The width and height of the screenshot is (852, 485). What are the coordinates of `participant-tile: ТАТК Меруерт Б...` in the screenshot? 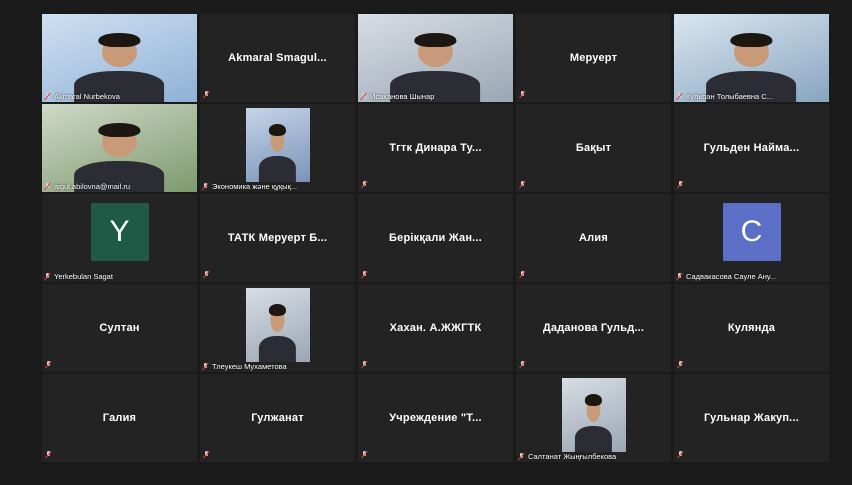 It's located at (277, 238).